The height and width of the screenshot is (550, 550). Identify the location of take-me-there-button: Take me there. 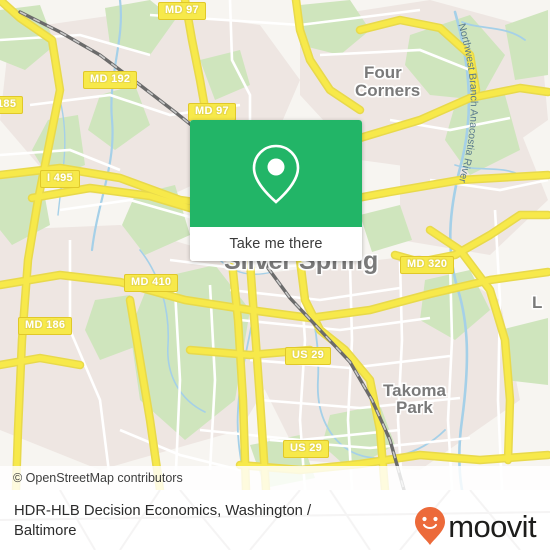
(276, 244).